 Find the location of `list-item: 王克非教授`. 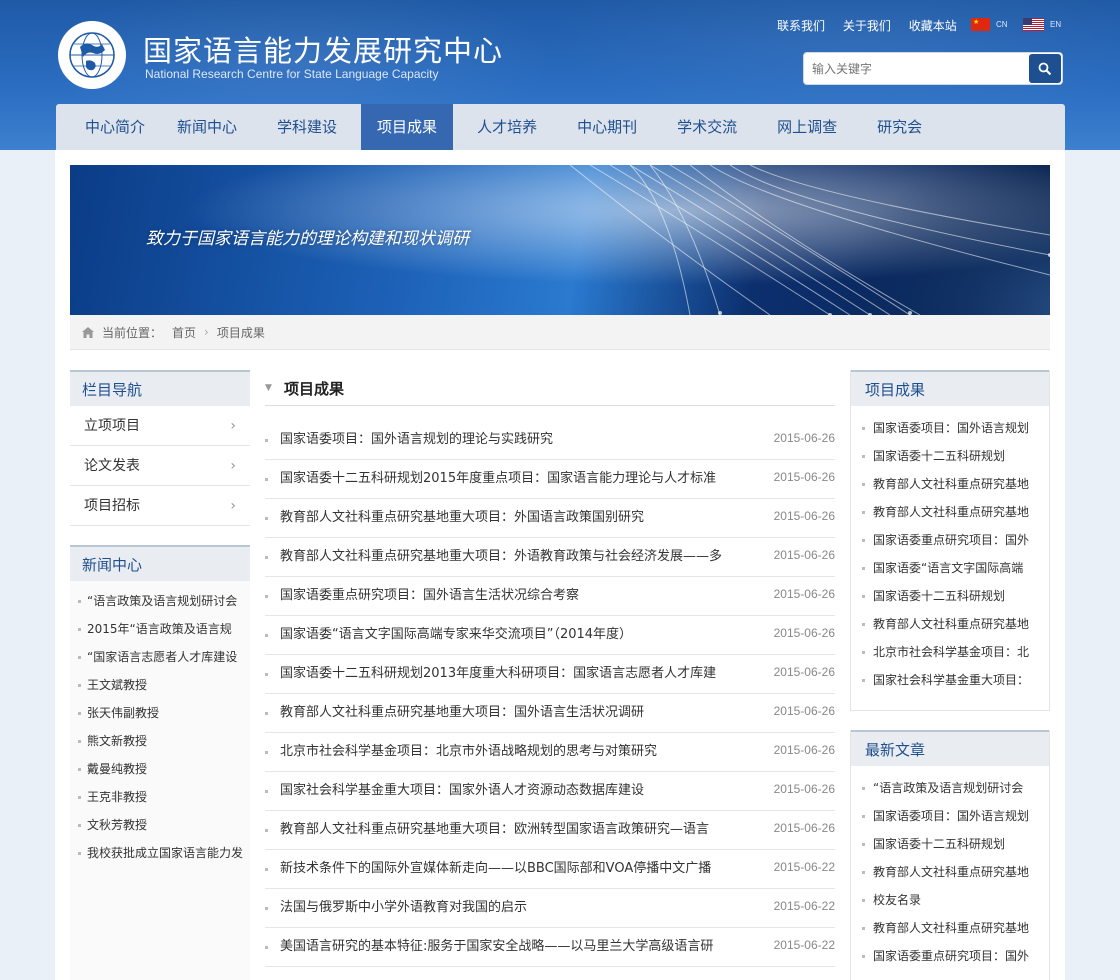

list-item: 王克非教授 is located at coordinates (160, 797).